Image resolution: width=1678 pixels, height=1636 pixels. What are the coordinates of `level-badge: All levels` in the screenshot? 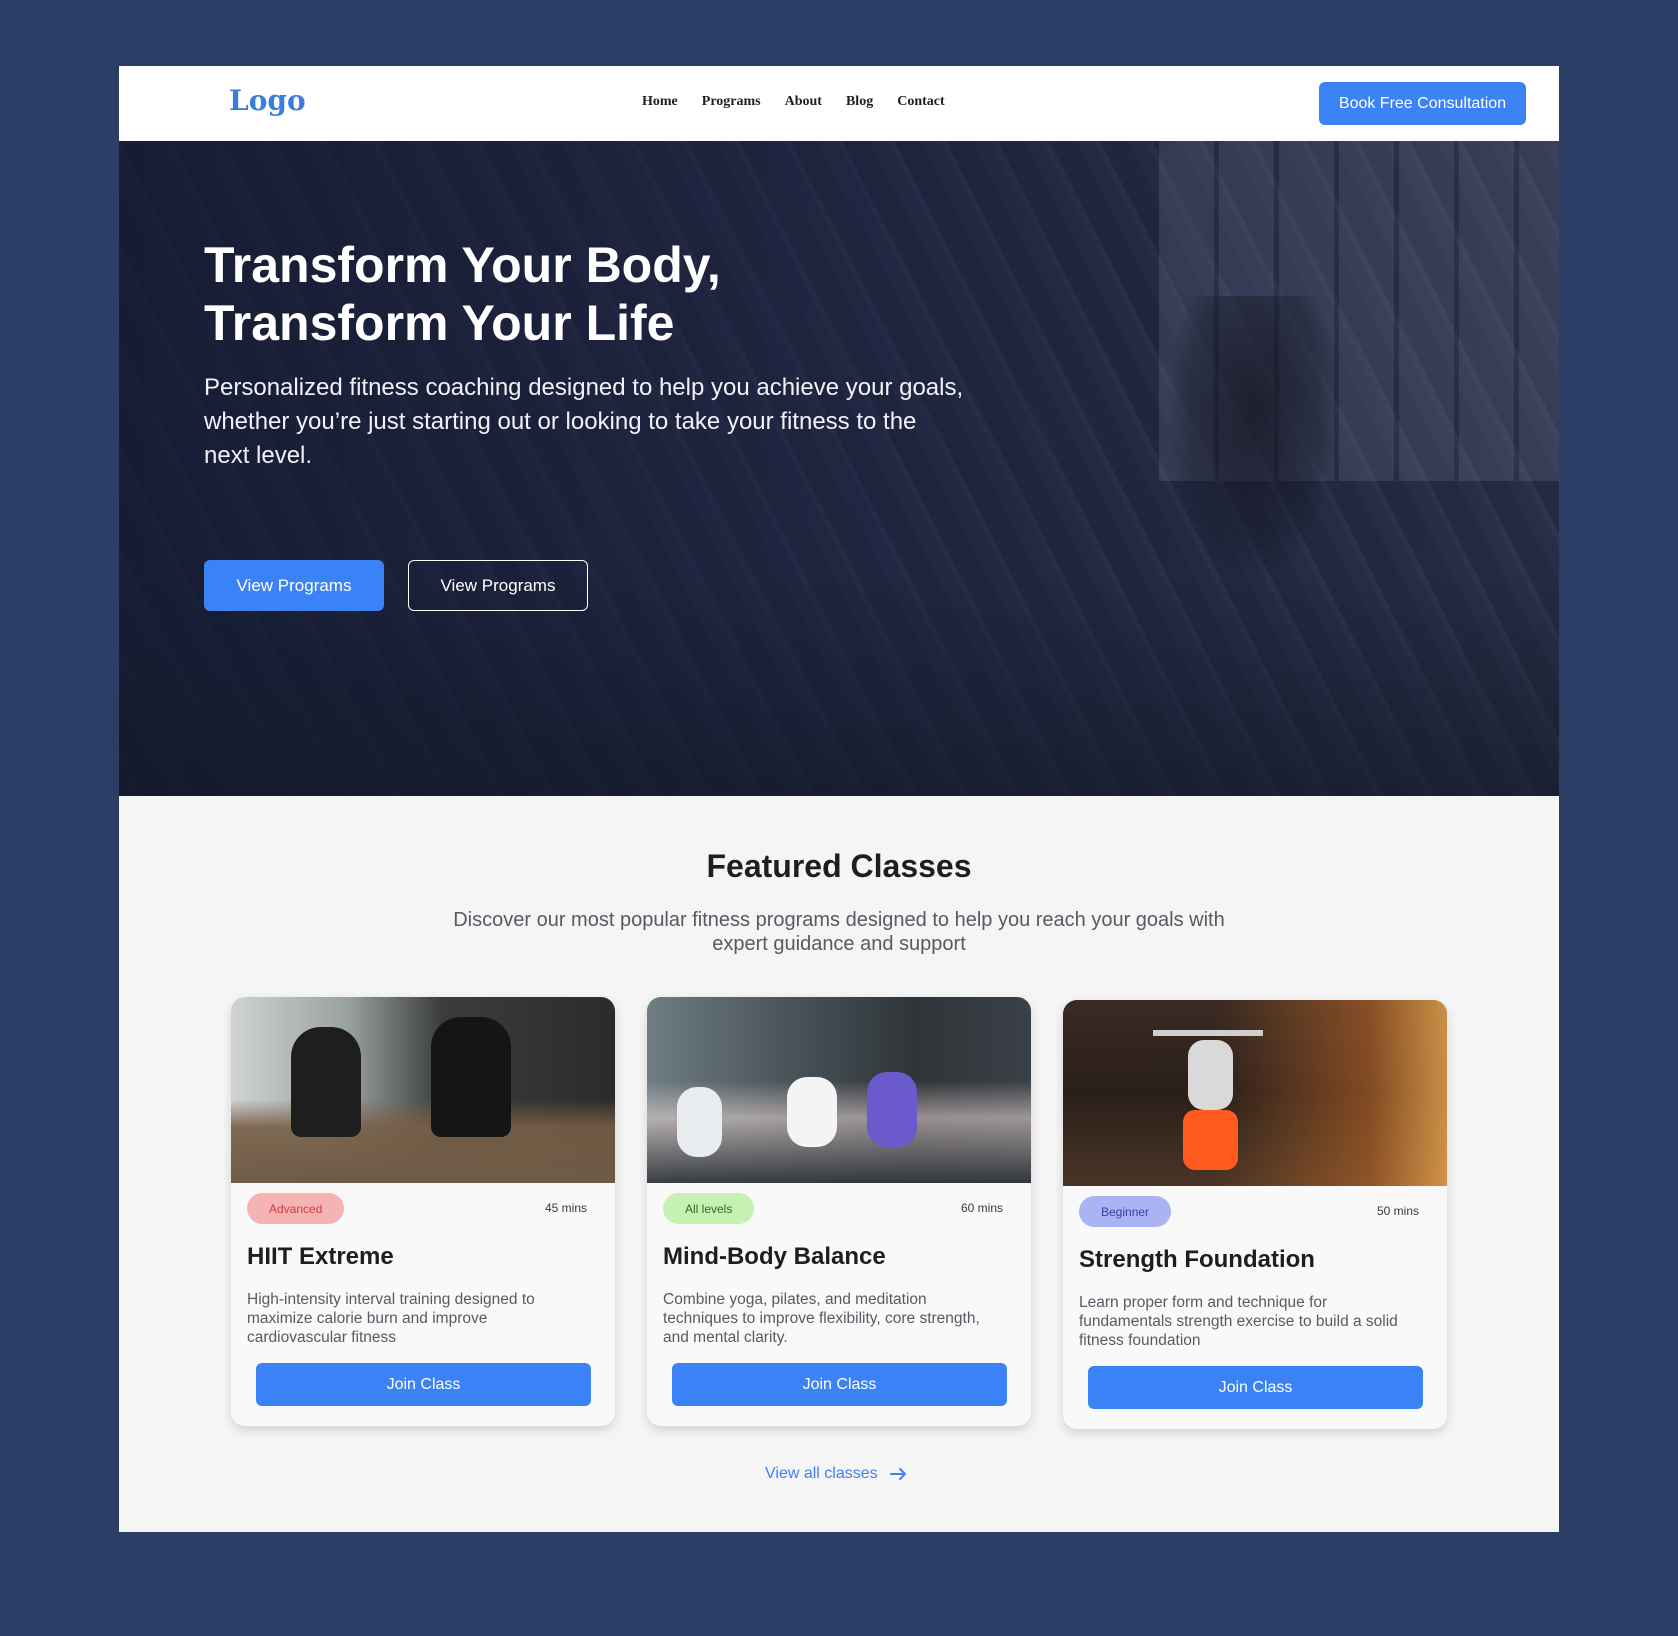 It's located at (709, 1208).